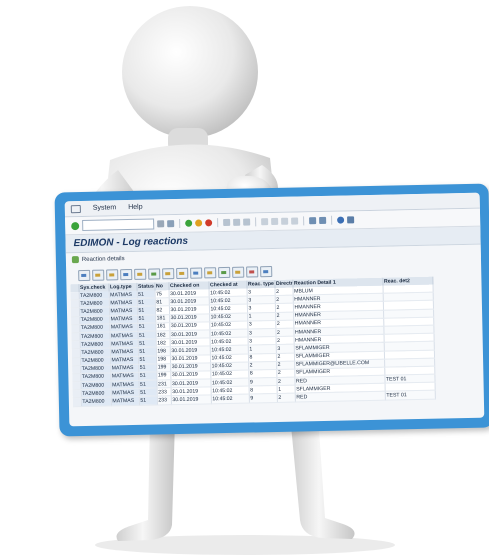  What do you see at coordinates (161, 302) in the screenshot?
I see `table-cell: 81` at bounding box center [161, 302].